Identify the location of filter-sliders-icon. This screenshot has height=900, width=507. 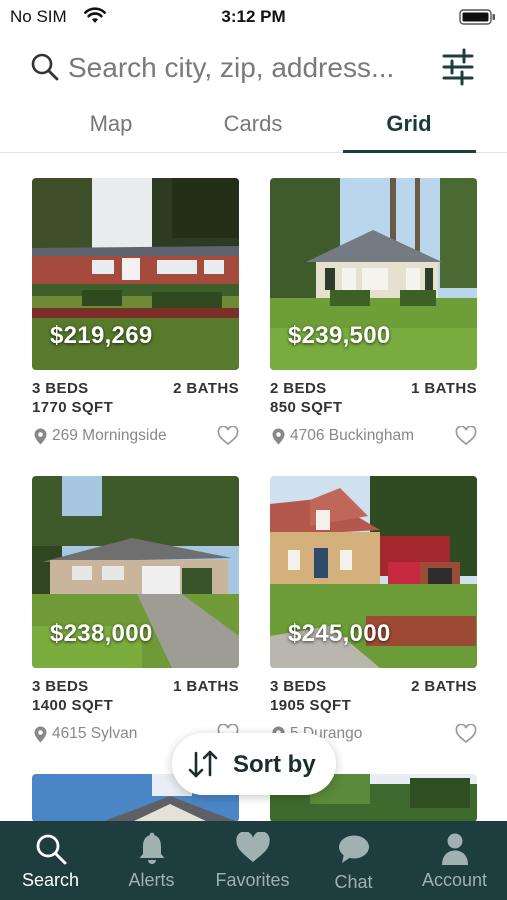
(458, 69).